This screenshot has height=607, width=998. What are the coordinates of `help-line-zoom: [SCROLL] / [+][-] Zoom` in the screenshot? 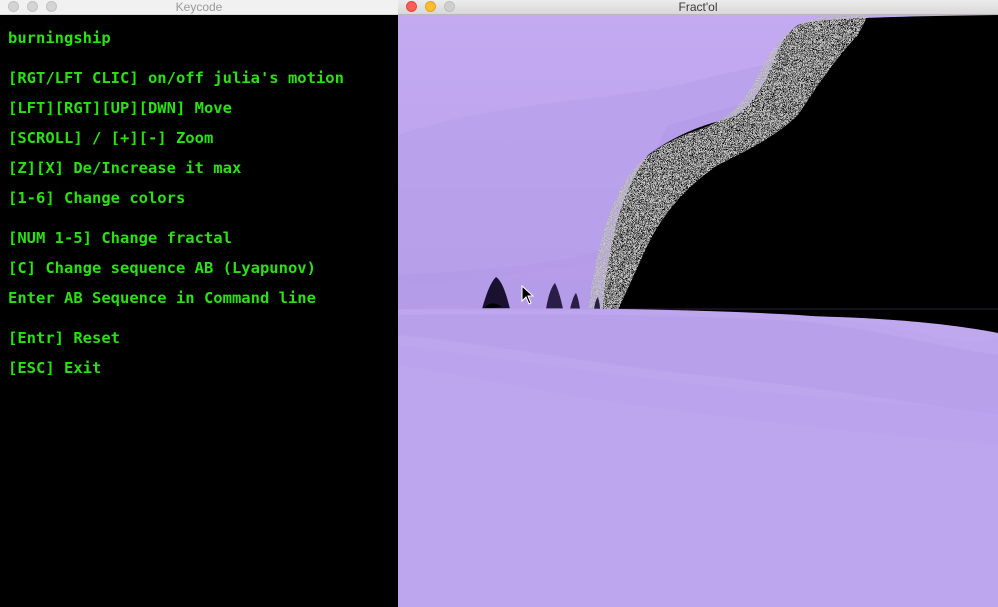 It's located at (111, 138).